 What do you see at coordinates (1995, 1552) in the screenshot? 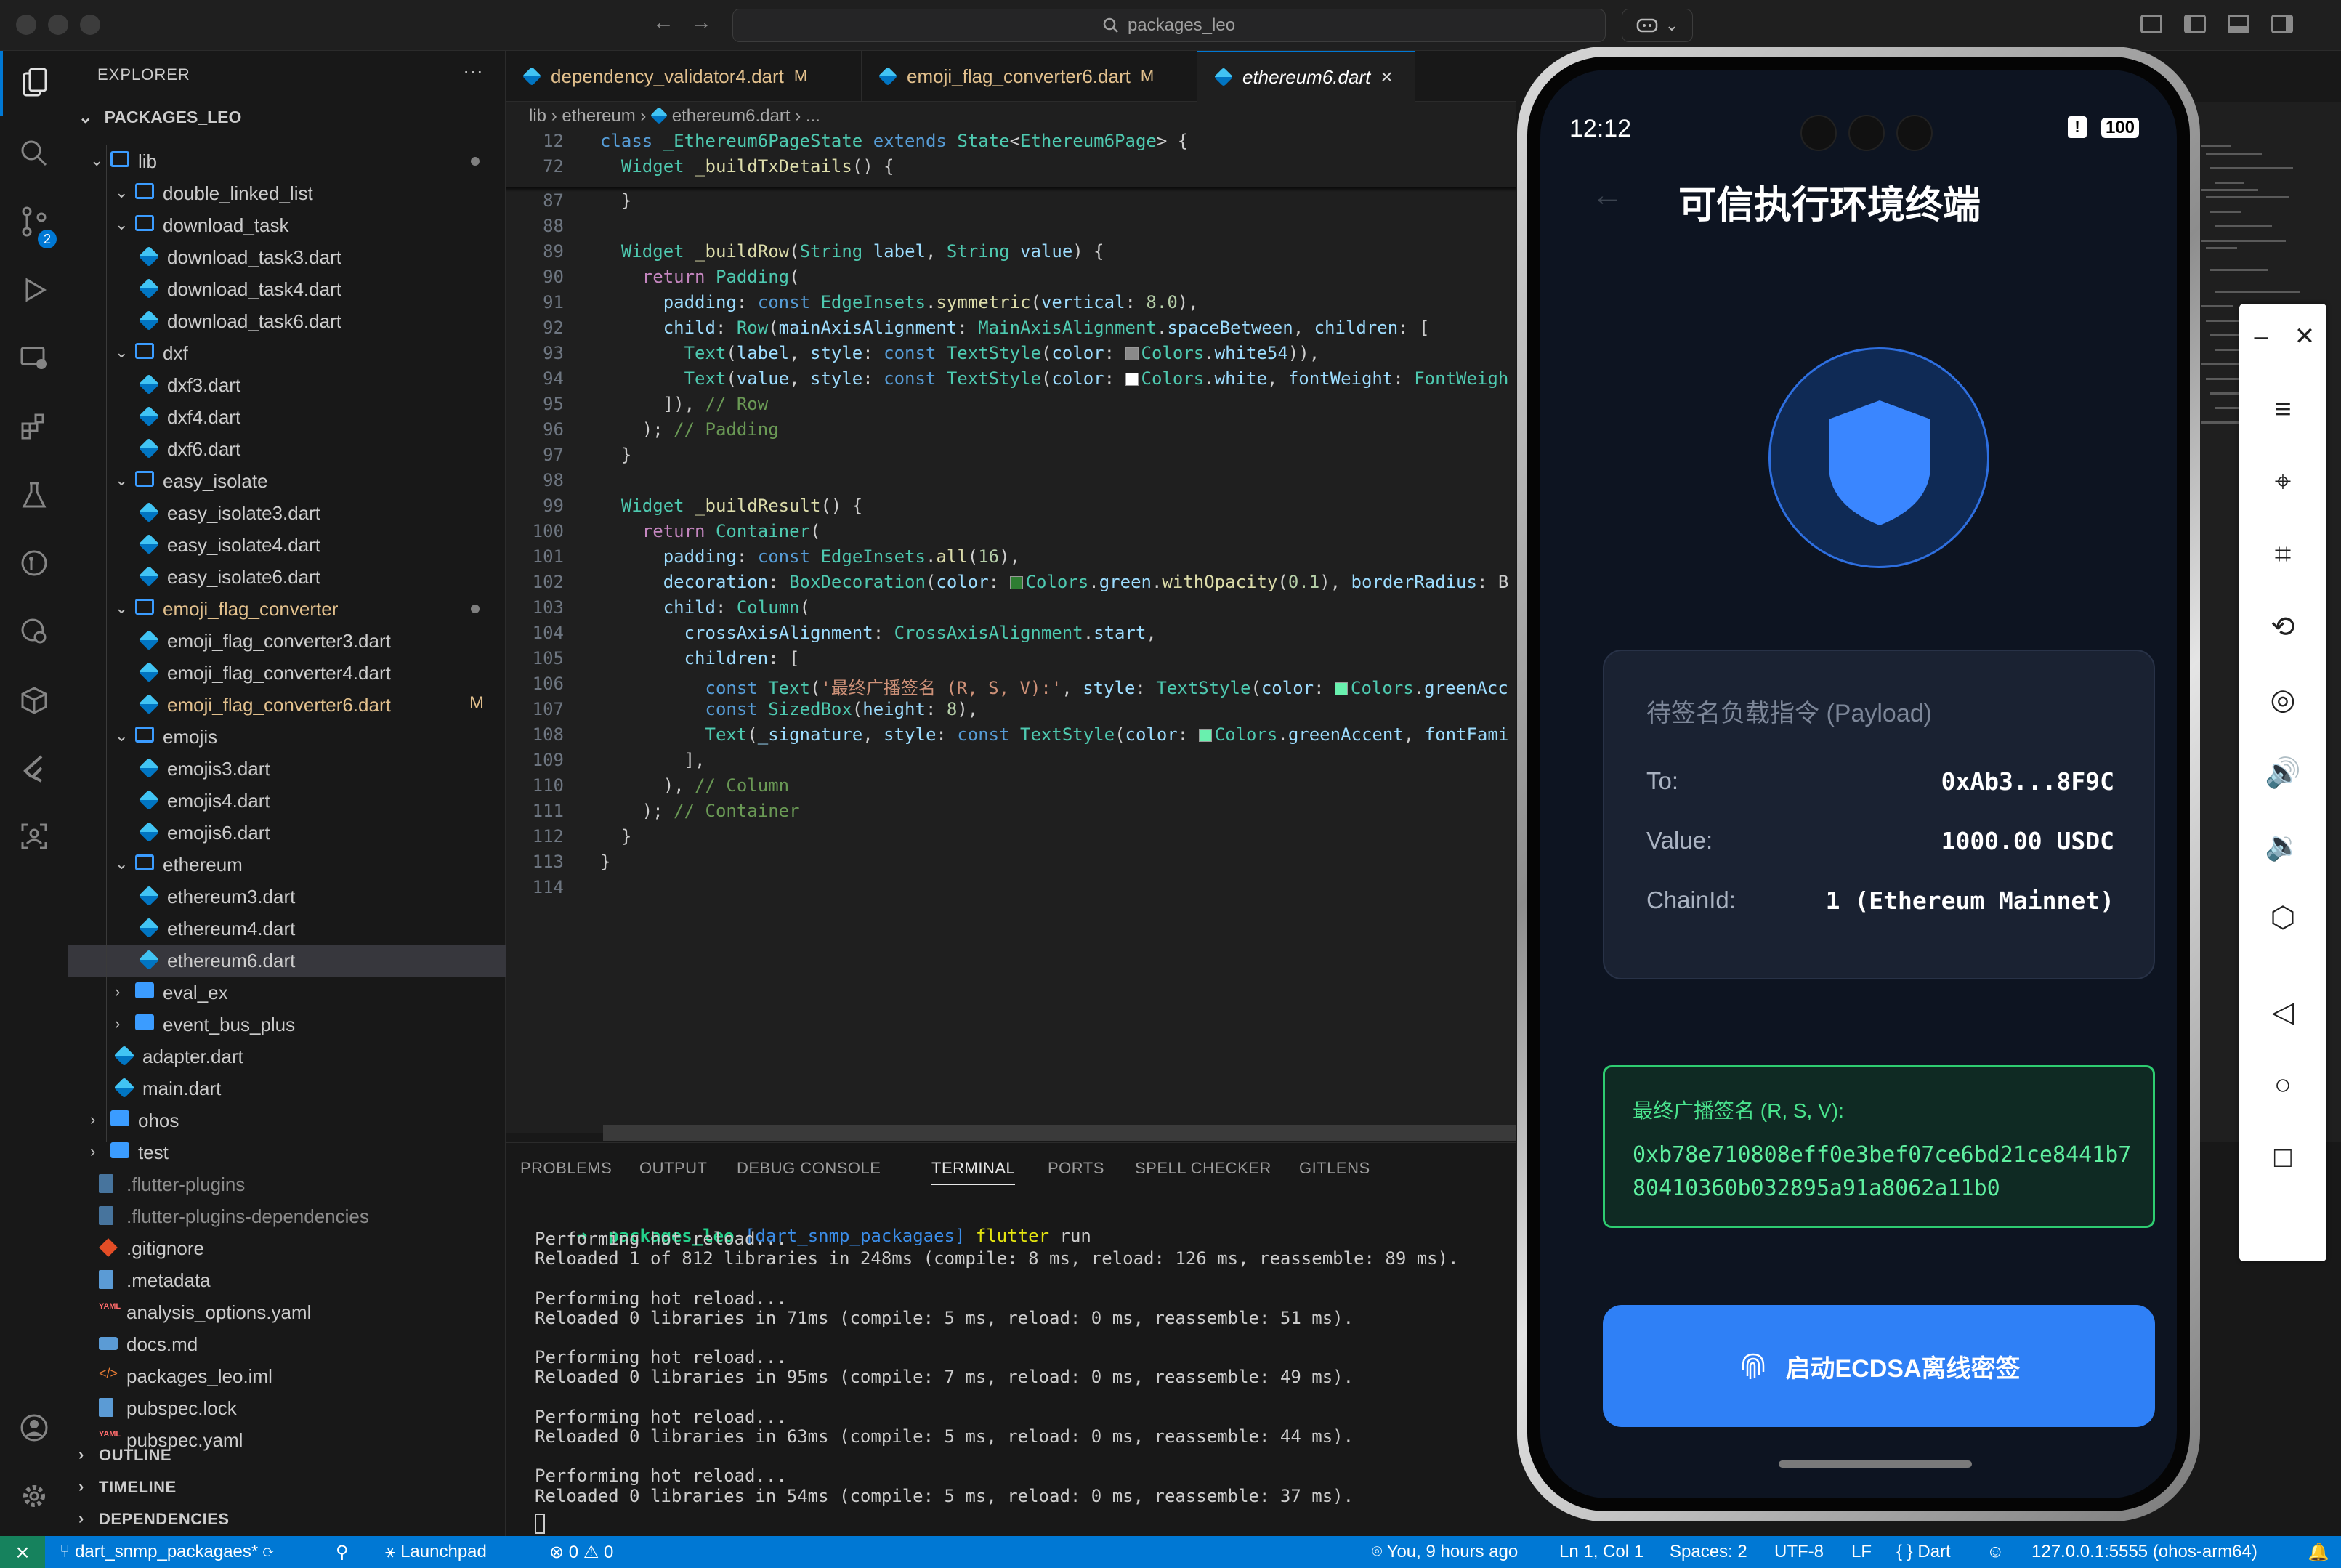
I see `copilot-status-icon: ☺` at bounding box center [1995, 1552].